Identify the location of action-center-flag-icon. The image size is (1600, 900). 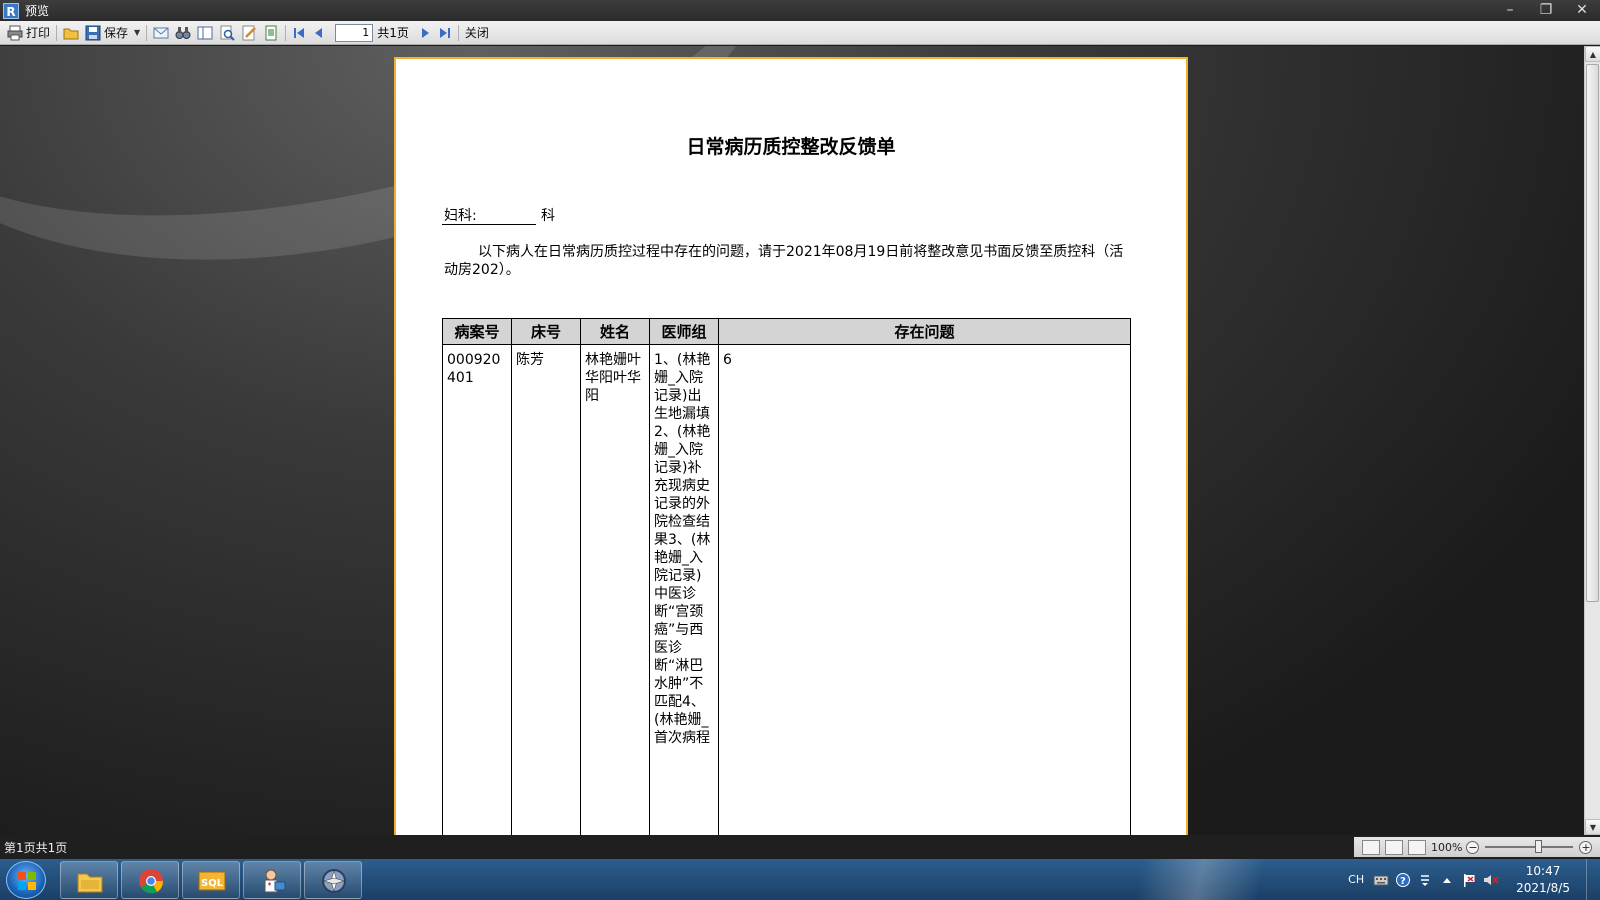
(1469, 880).